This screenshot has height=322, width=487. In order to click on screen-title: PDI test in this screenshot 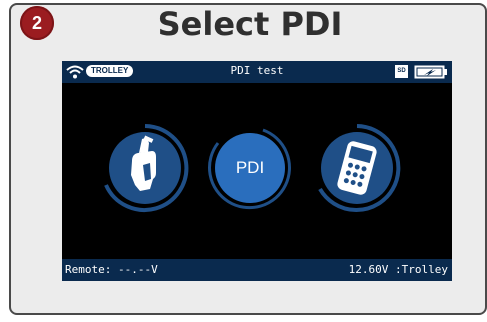, I will do `click(257, 70)`.